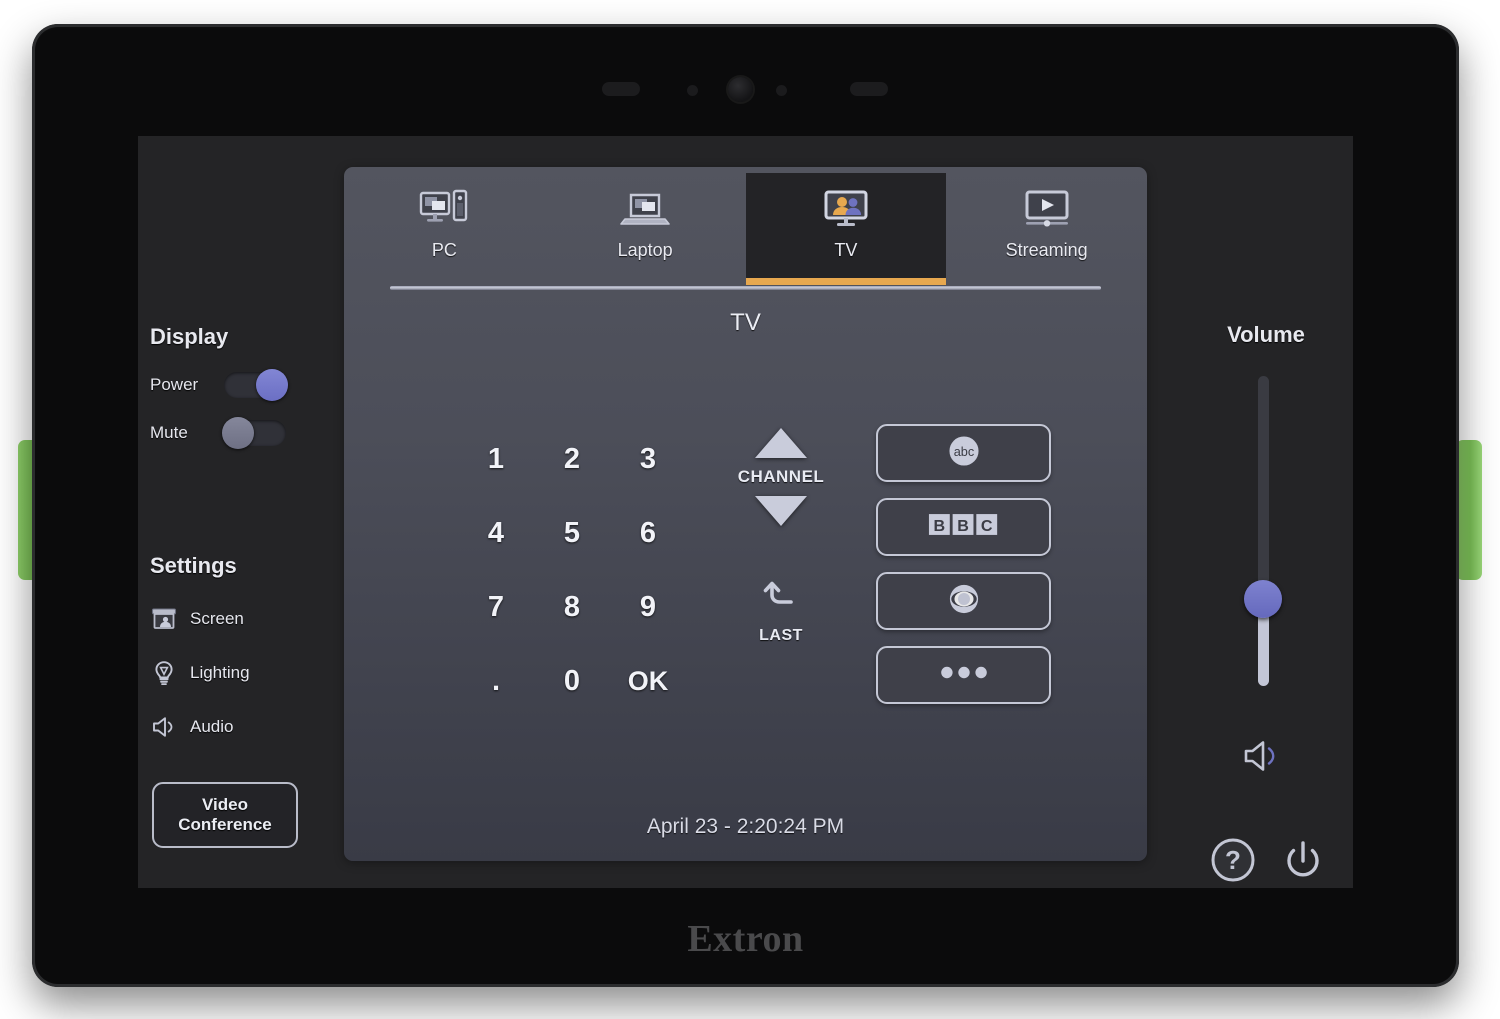 This screenshot has width=1500, height=1019. Describe the element at coordinates (986, 526) in the screenshot. I see `svg-text: C` at that location.